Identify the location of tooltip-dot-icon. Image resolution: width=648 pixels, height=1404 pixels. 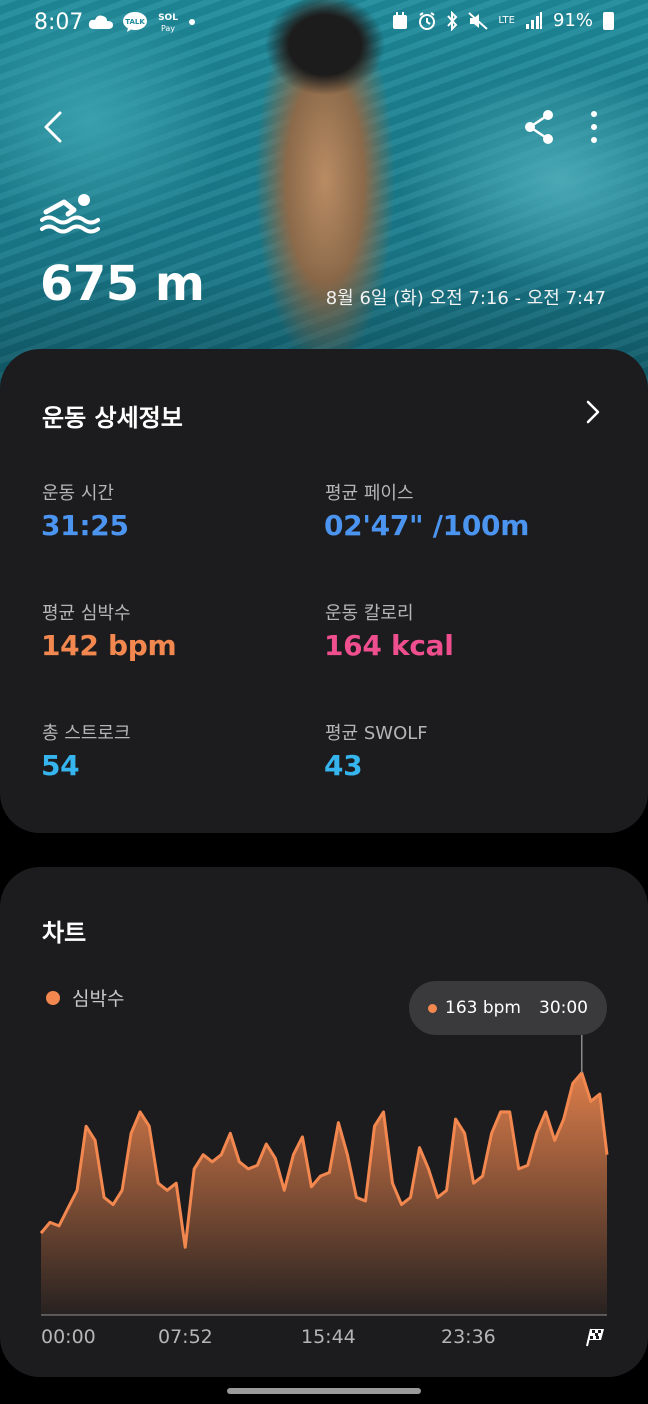
(432, 1008).